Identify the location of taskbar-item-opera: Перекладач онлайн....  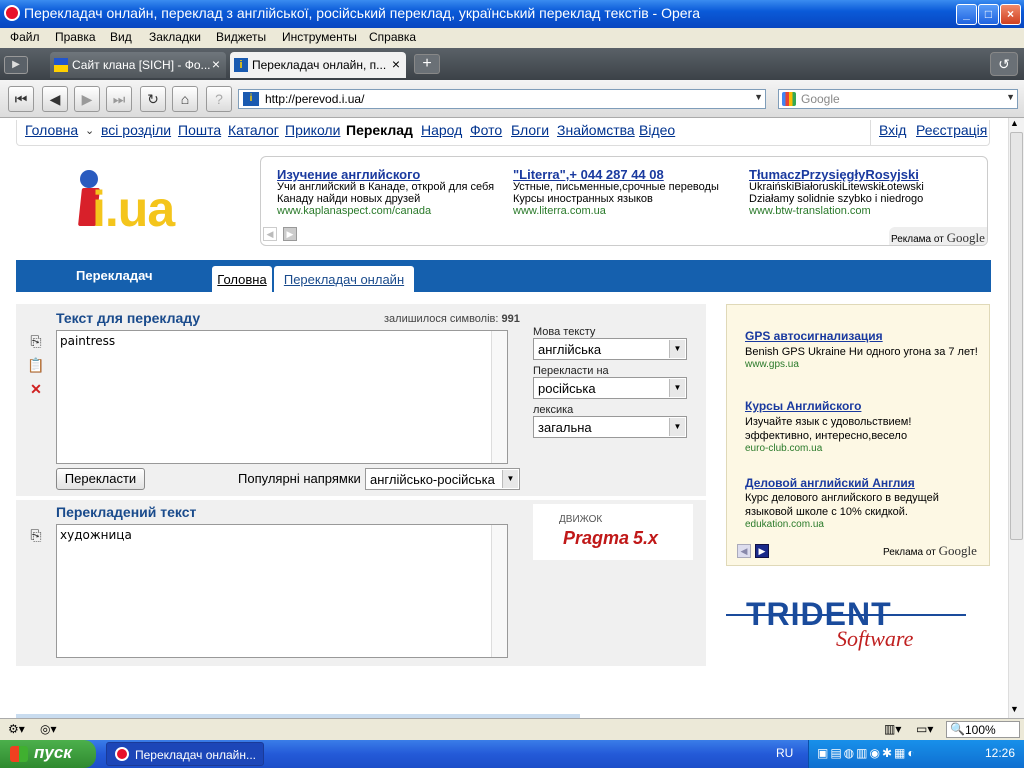
(185, 754).